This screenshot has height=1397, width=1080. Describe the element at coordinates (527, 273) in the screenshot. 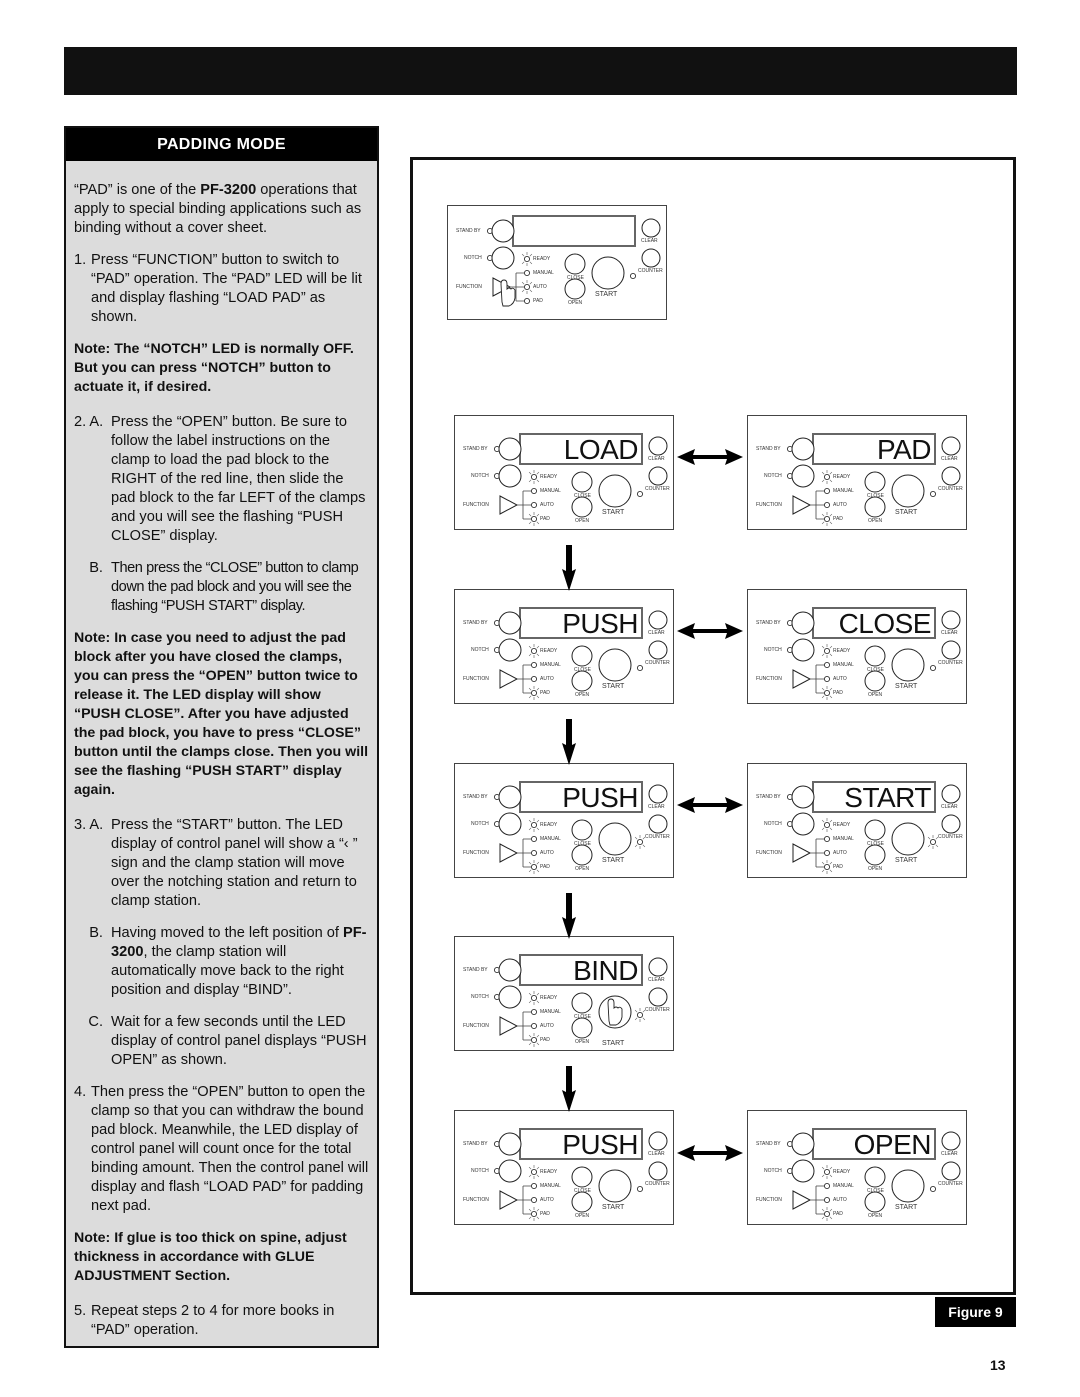

I see `manual-led` at that location.